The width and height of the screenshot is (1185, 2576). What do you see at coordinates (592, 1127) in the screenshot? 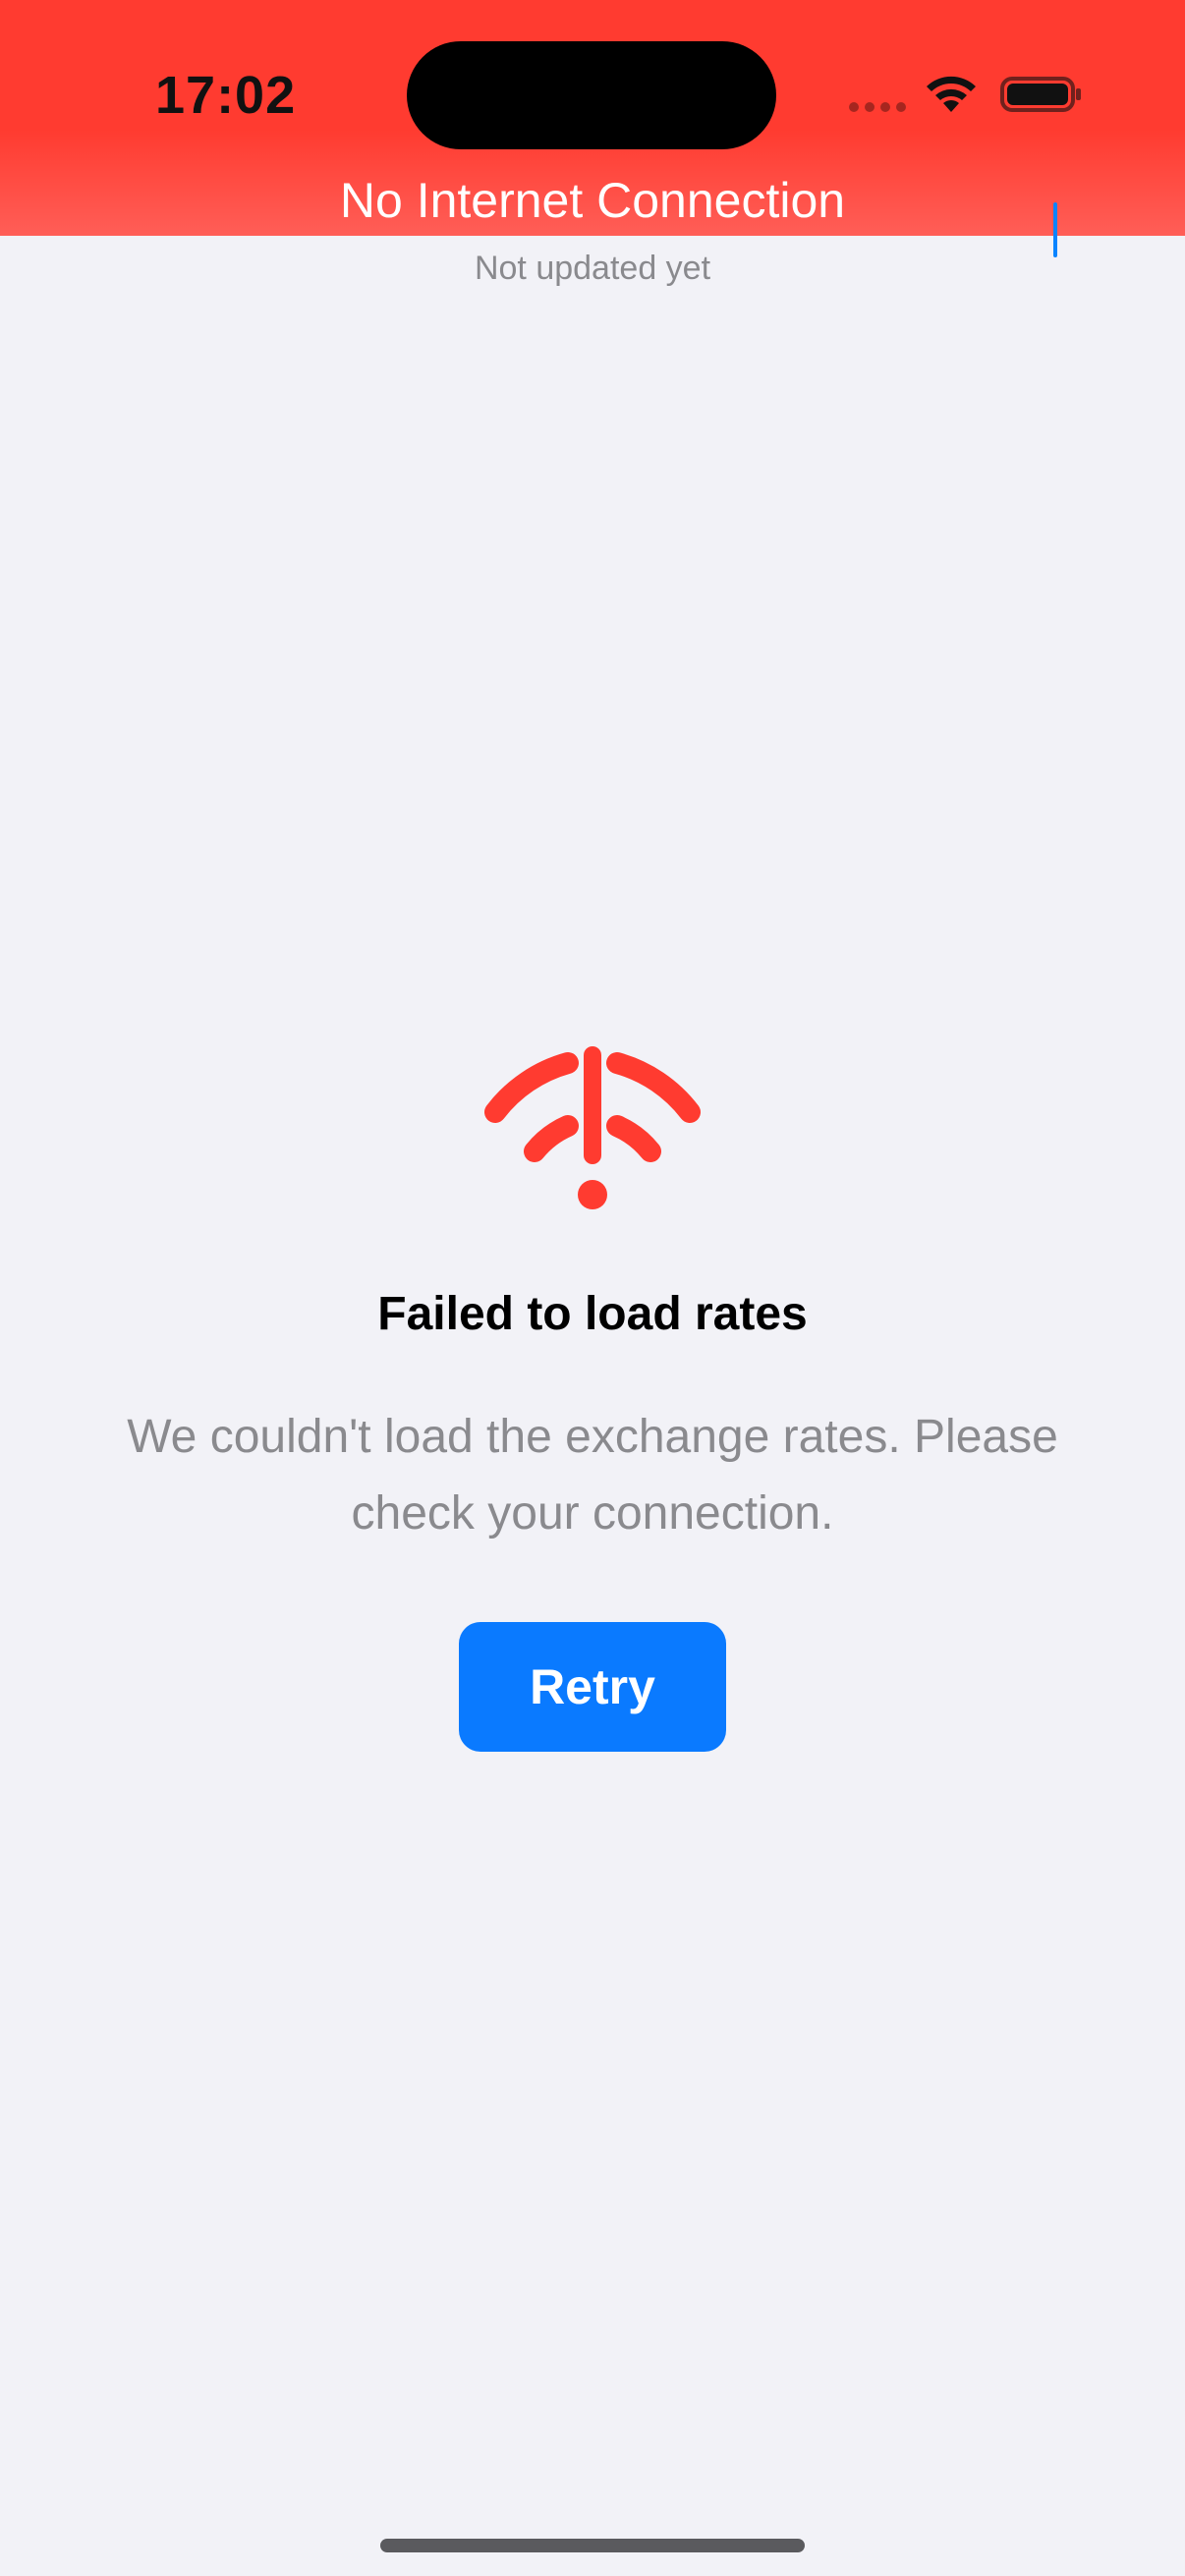
I see `wifi-exclamation-icon` at bounding box center [592, 1127].